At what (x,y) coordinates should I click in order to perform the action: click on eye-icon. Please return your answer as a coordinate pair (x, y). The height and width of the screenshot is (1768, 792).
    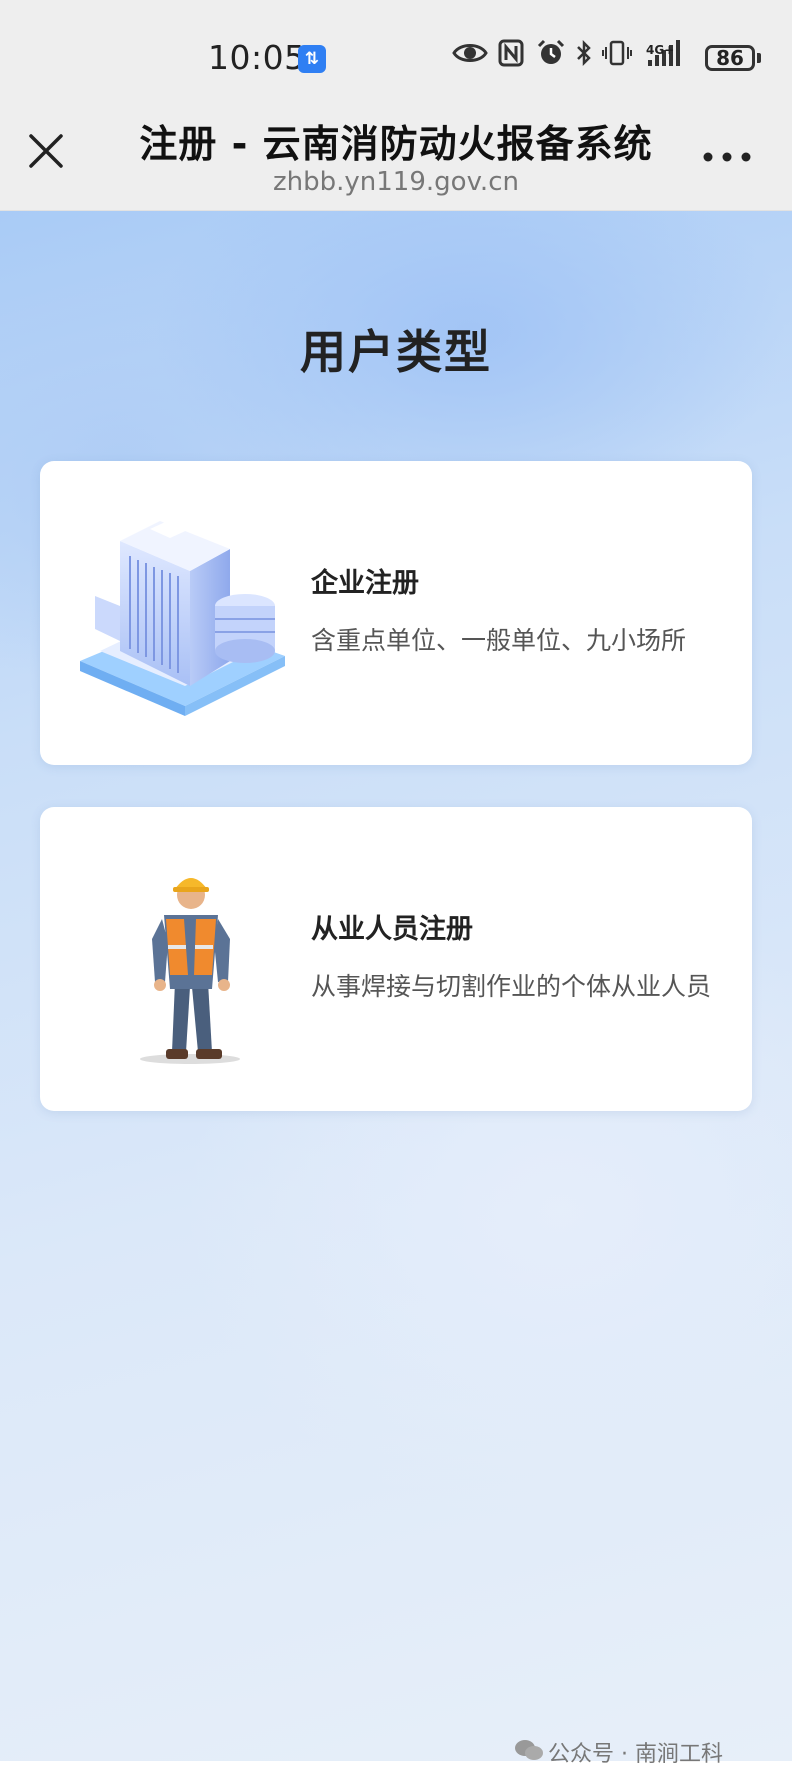
    Looking at the image, I should click on (470, 53).